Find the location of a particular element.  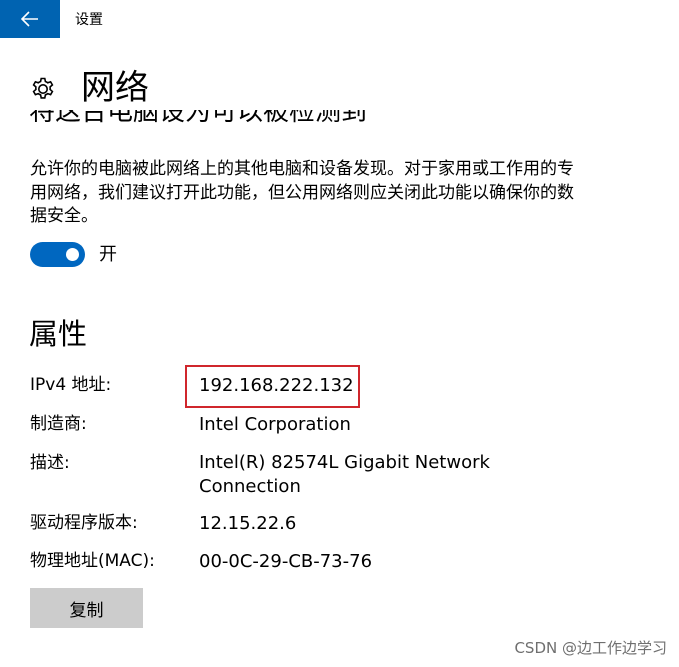

prop-value-mac: 00-0C-29-CB-73-76 is located at coordinates (286, 561).